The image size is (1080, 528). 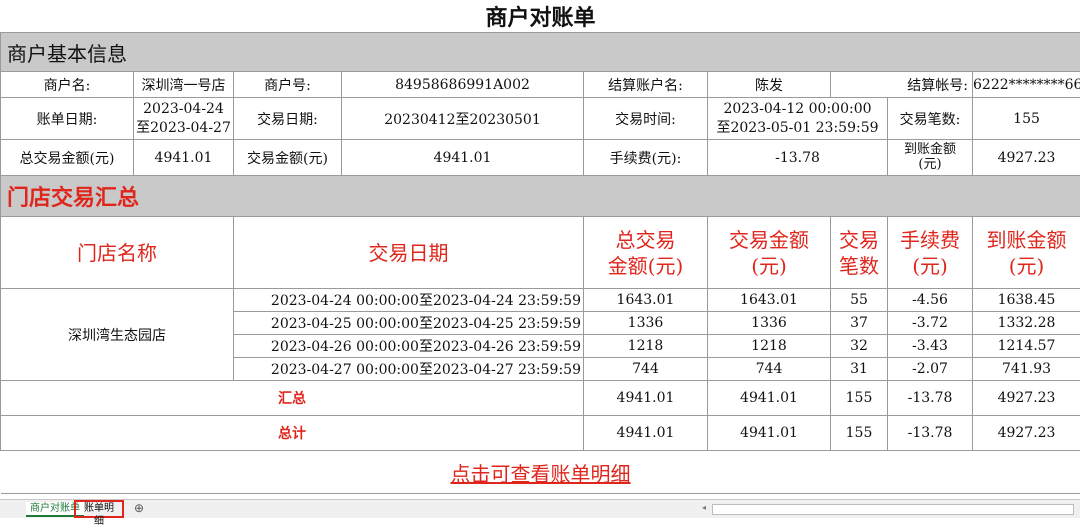 What do you see at coordinates (540, 52) in the screenshot?
I see `merchant-info-heading: 商户基本信息` at bounding box center [540, 52].